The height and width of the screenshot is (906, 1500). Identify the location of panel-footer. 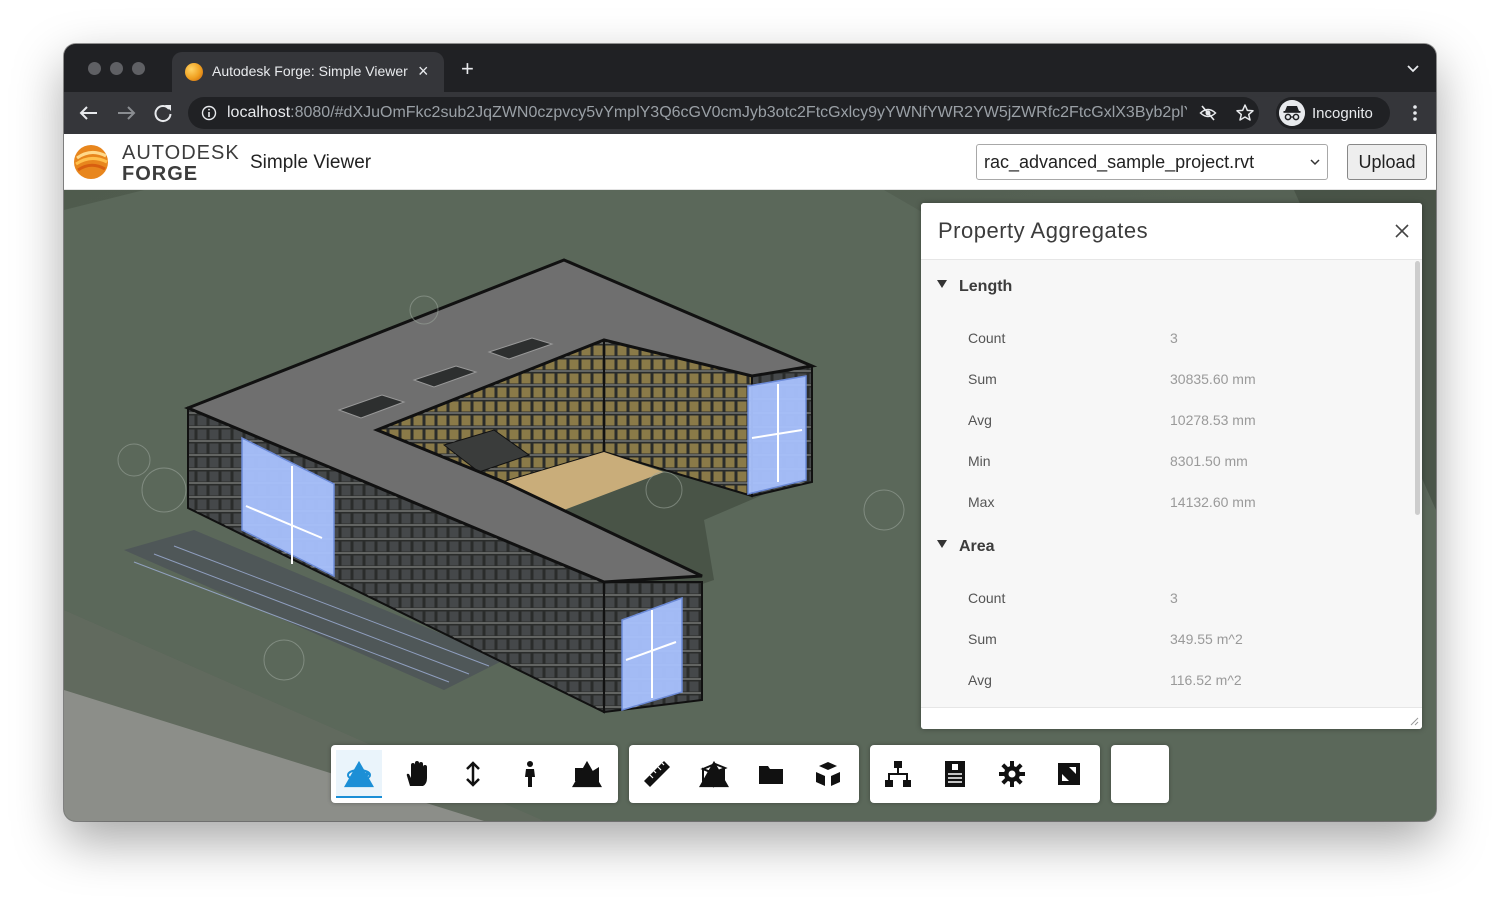
(1171, 718).